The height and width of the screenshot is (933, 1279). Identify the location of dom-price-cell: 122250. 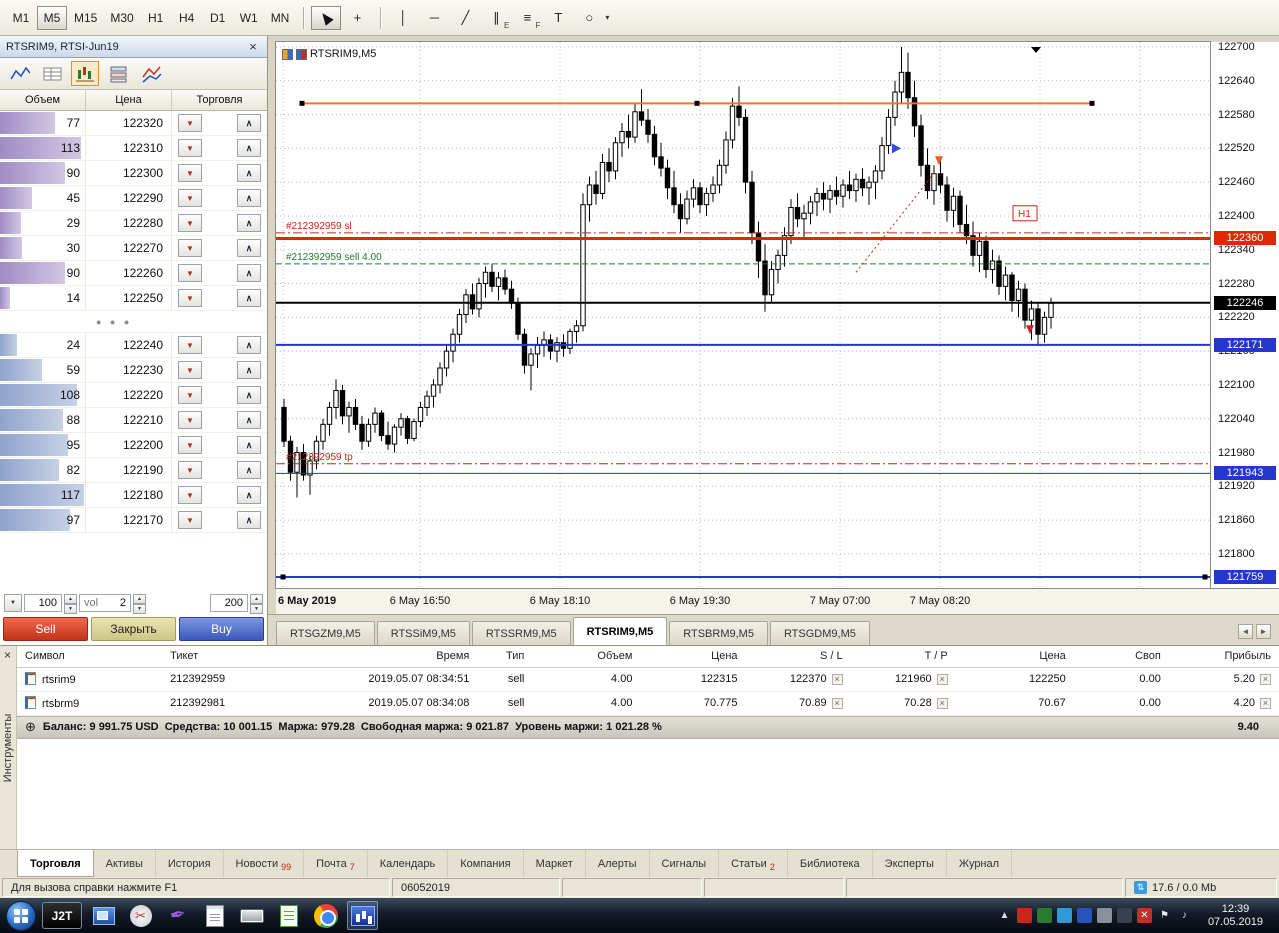
(129, 298).